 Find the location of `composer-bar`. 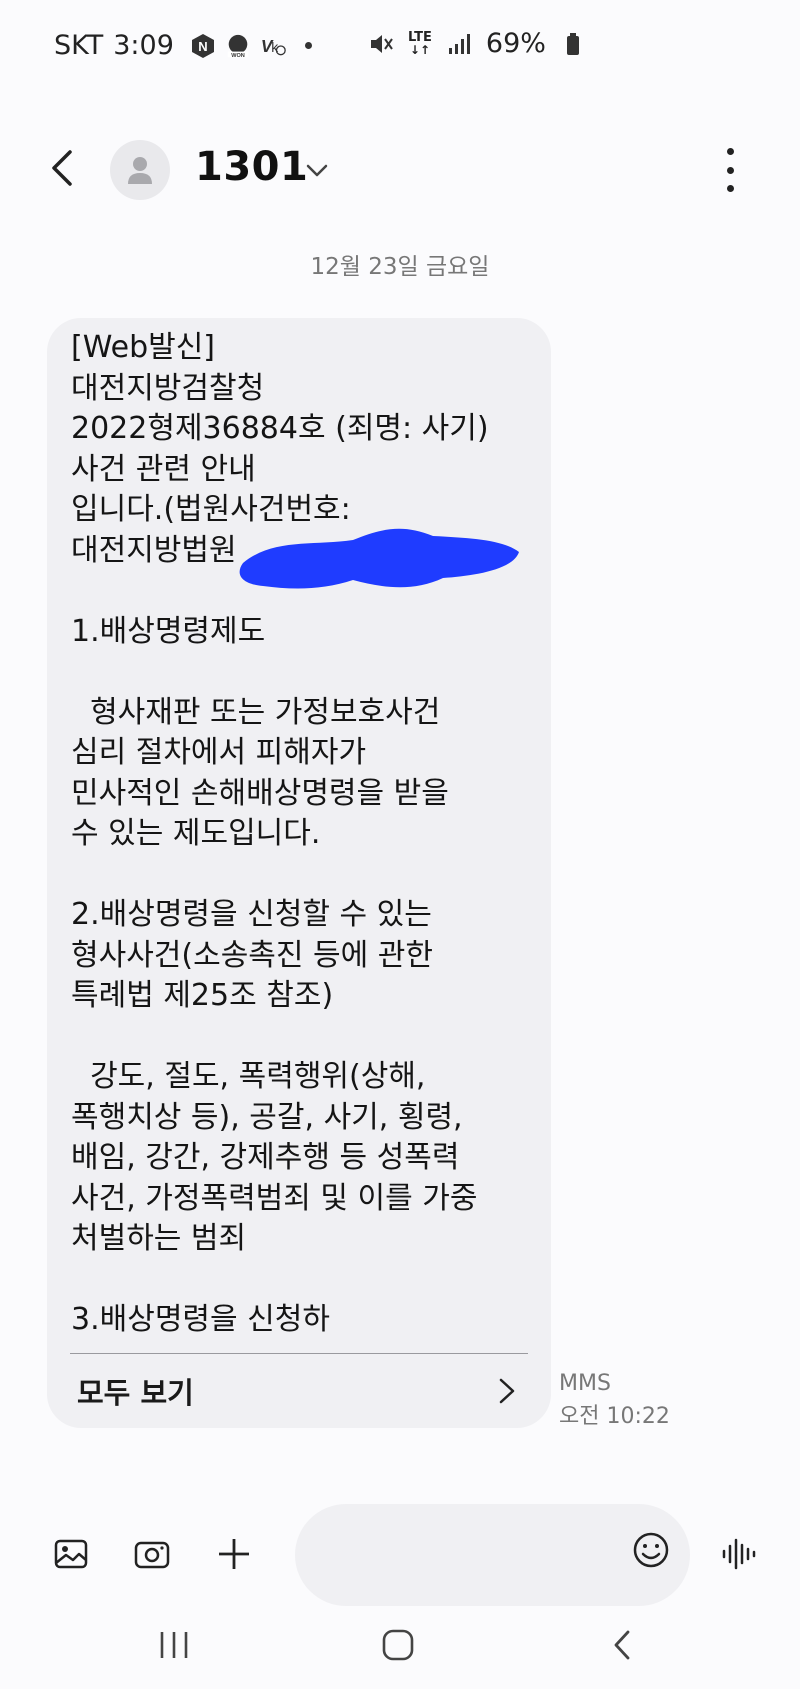

composer-bar is located at coordinates (400, 1555).